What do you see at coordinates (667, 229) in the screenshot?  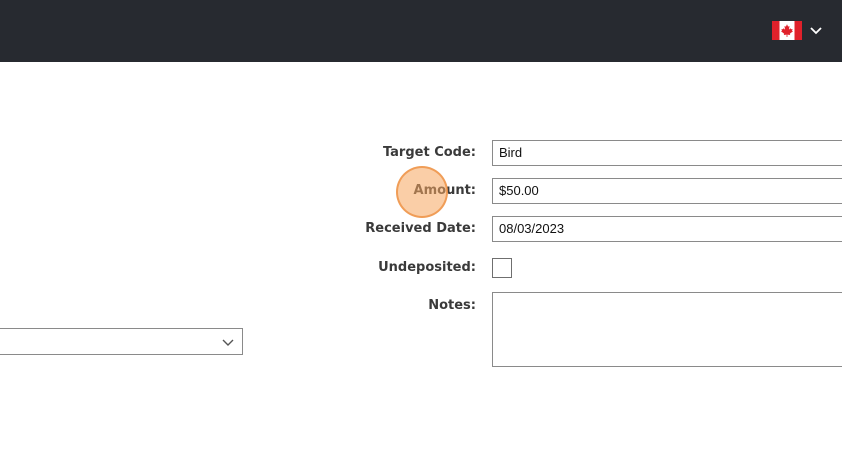 I see `received-date-field: 08/03/2023` at bounding box center [667, 229].